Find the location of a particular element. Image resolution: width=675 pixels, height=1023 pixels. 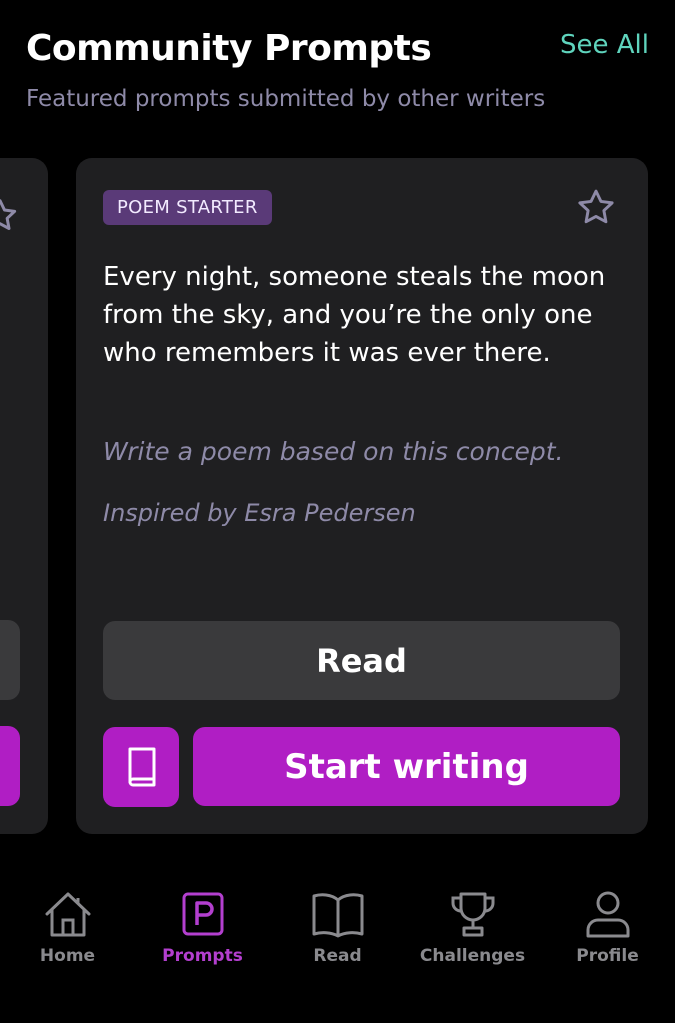

previous-prompt-card is located at coordinates (24, 496).